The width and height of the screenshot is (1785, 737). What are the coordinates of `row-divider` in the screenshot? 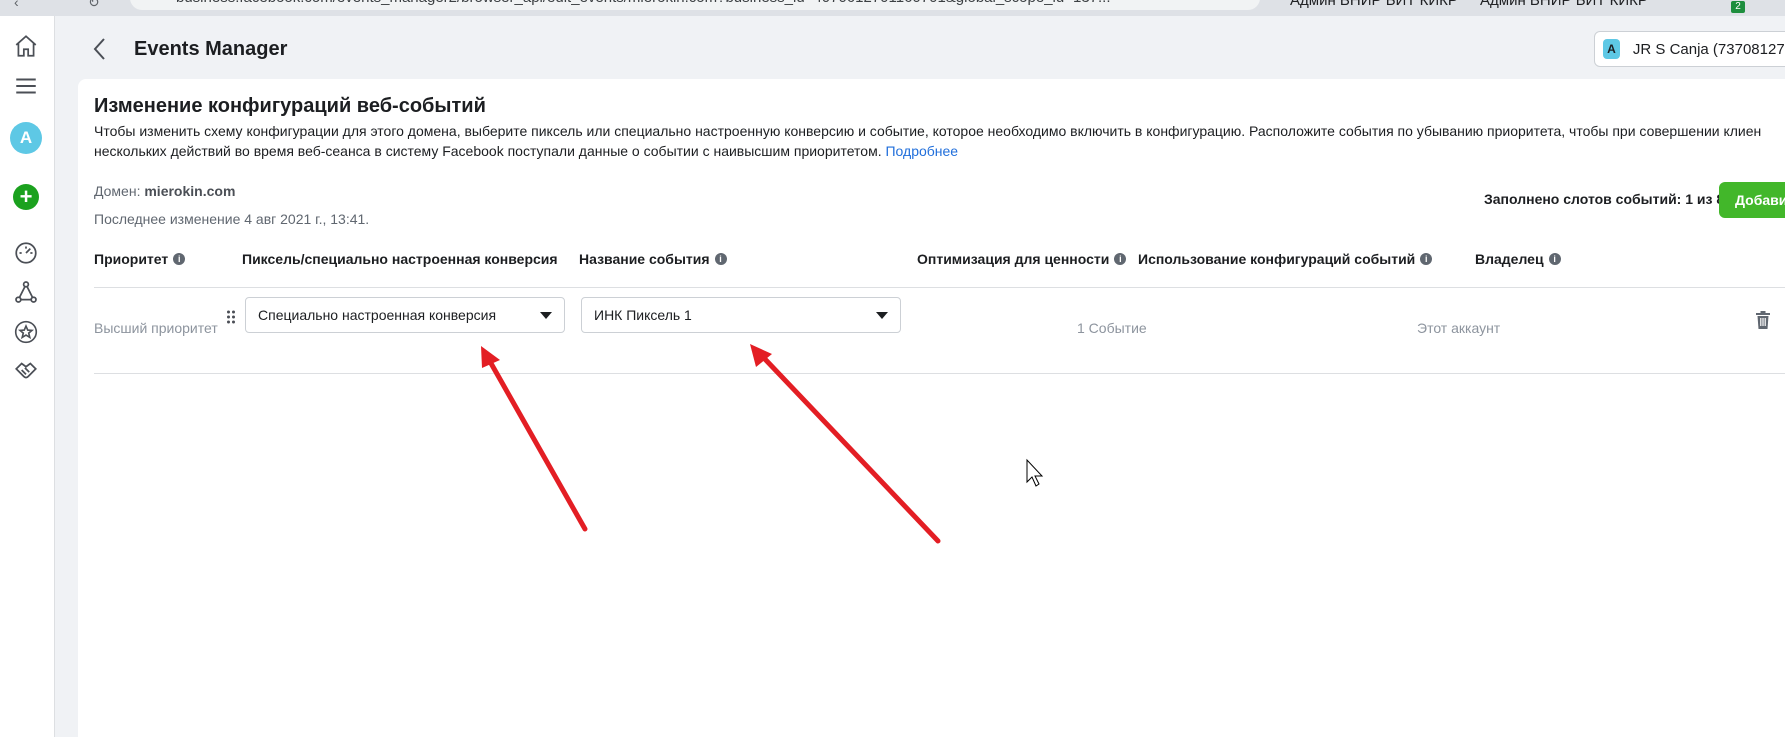 It's located at (939, 373).